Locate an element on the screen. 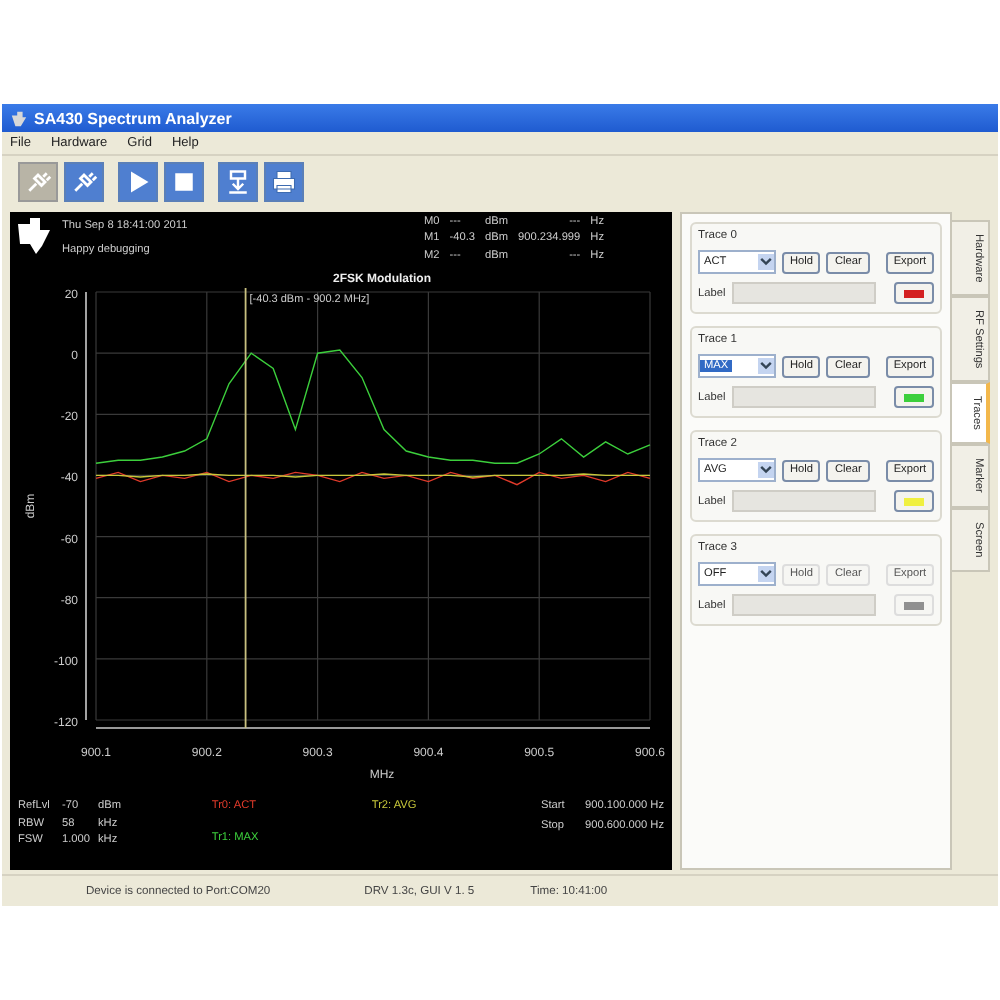 The image size is (1000, 1000). printer-icon is located at coordinates (284, 182).